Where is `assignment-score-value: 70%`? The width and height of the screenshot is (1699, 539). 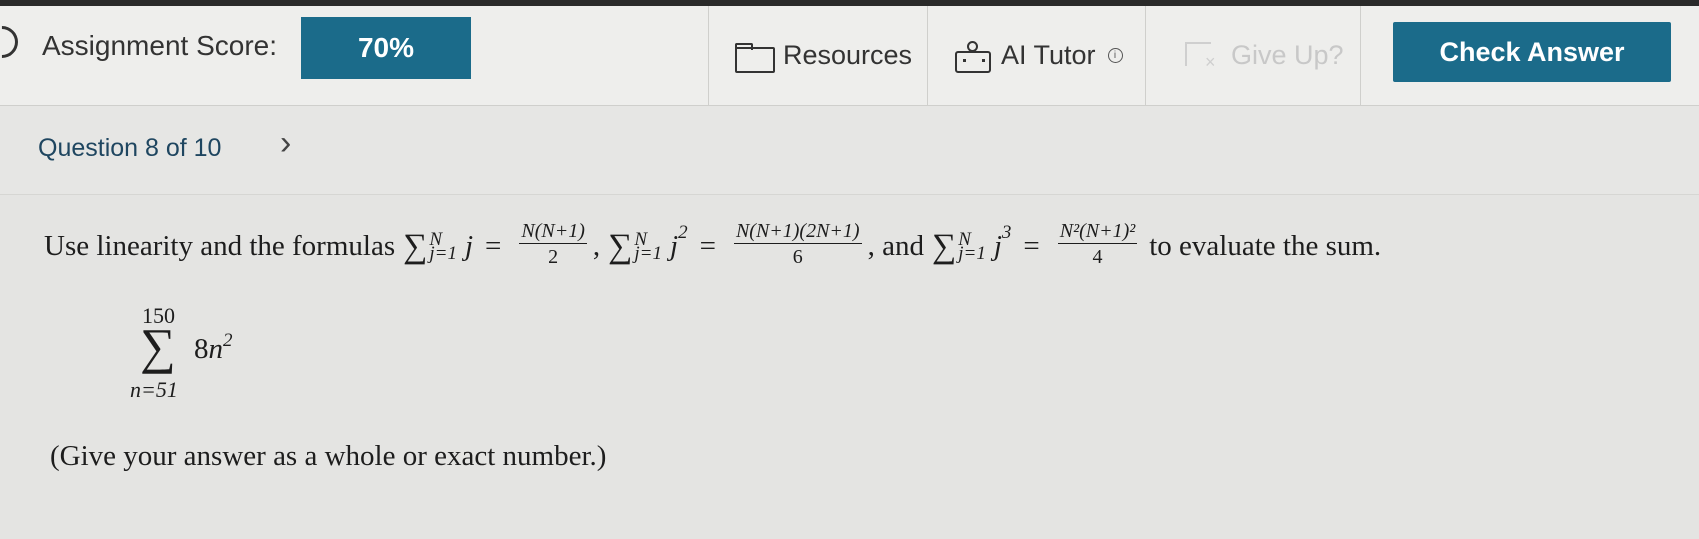
assignment-score-value: 70% is located at coordinates (386, 48).